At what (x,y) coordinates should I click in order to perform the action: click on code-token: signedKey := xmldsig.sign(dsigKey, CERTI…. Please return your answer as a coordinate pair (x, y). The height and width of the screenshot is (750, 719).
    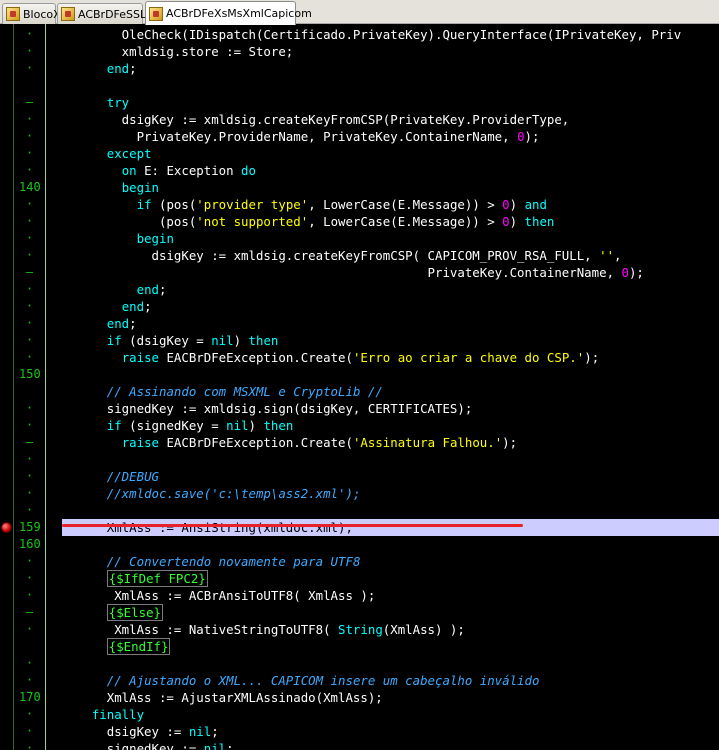
    Looking at the image, I should click on (267, 408).